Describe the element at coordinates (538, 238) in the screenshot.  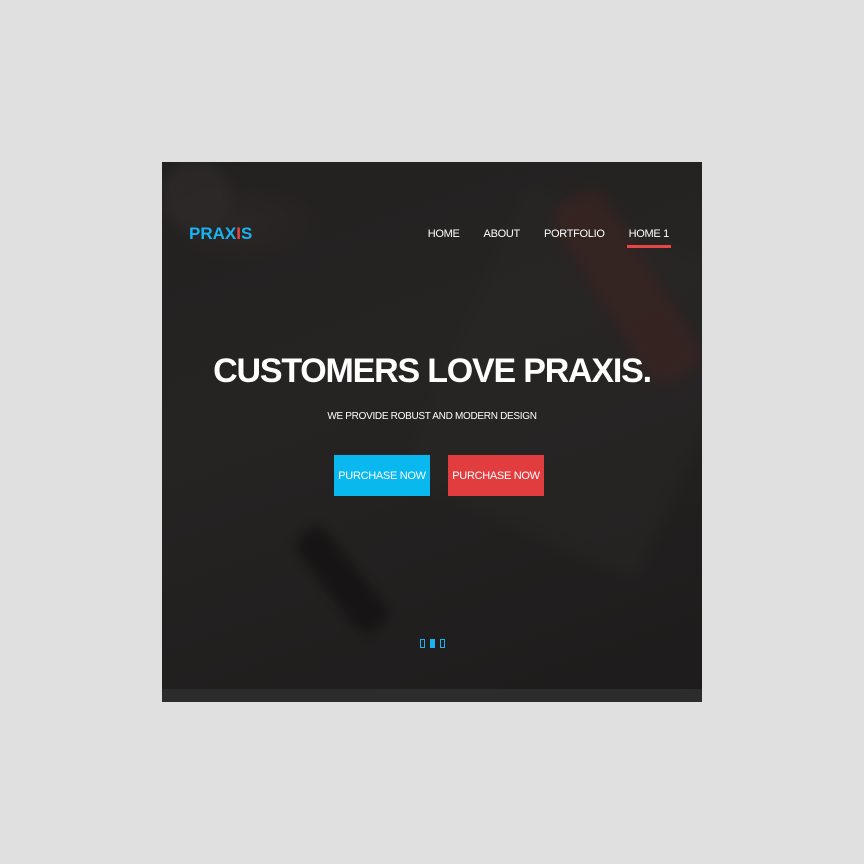
I see `main-navigation: HOME ABOUT PORTFOLIO HOME 1` at that location.